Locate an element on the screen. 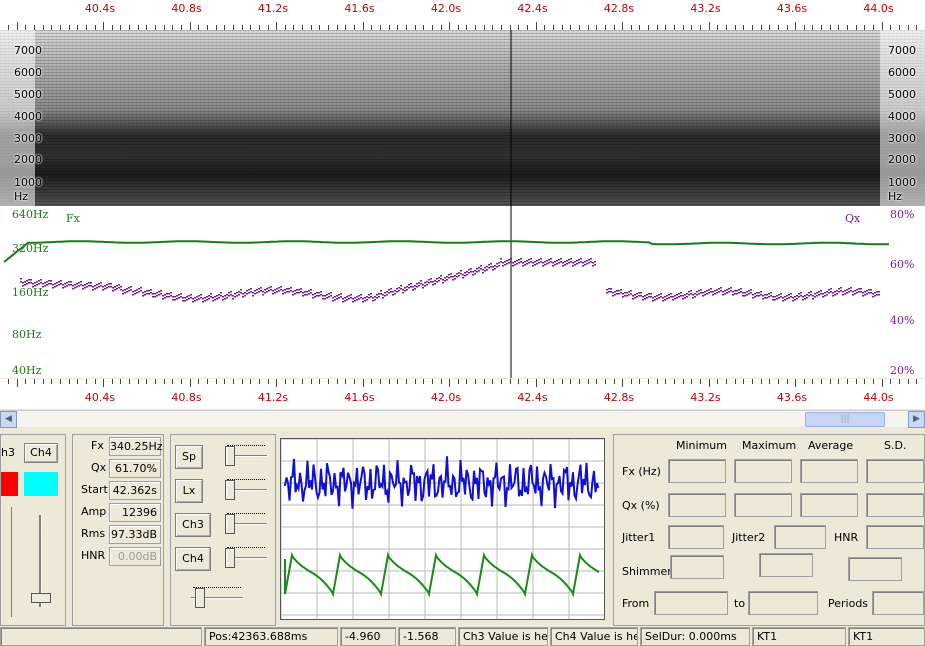 The width and height of the screenshot is (925, 646). sp-slider is located at coordinates (246, 456).